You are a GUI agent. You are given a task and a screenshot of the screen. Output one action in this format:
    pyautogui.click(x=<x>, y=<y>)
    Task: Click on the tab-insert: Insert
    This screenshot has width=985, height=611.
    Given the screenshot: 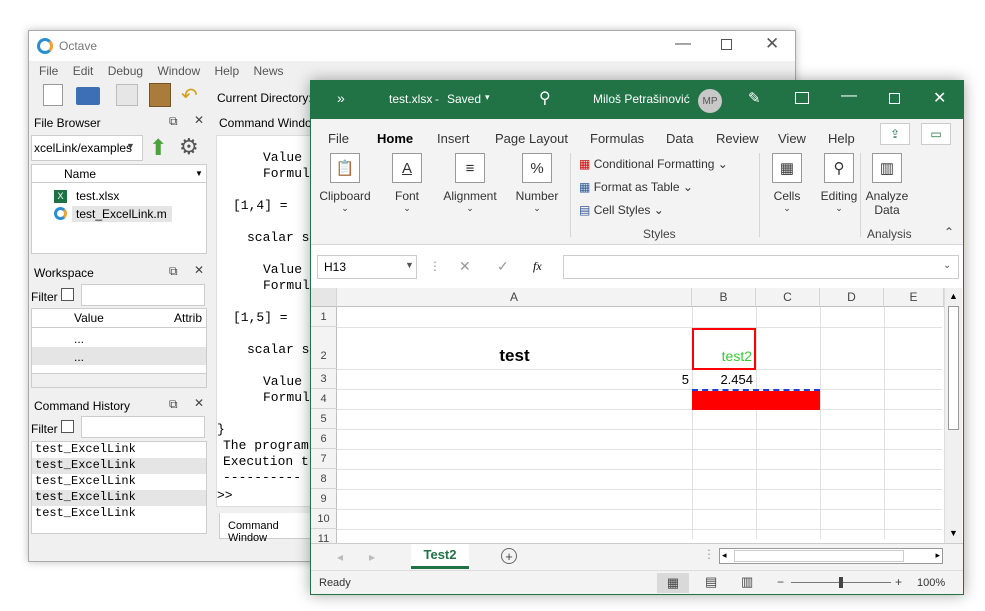 What is the action you would take?
    pyautogui.click(x=453, y=138)
    